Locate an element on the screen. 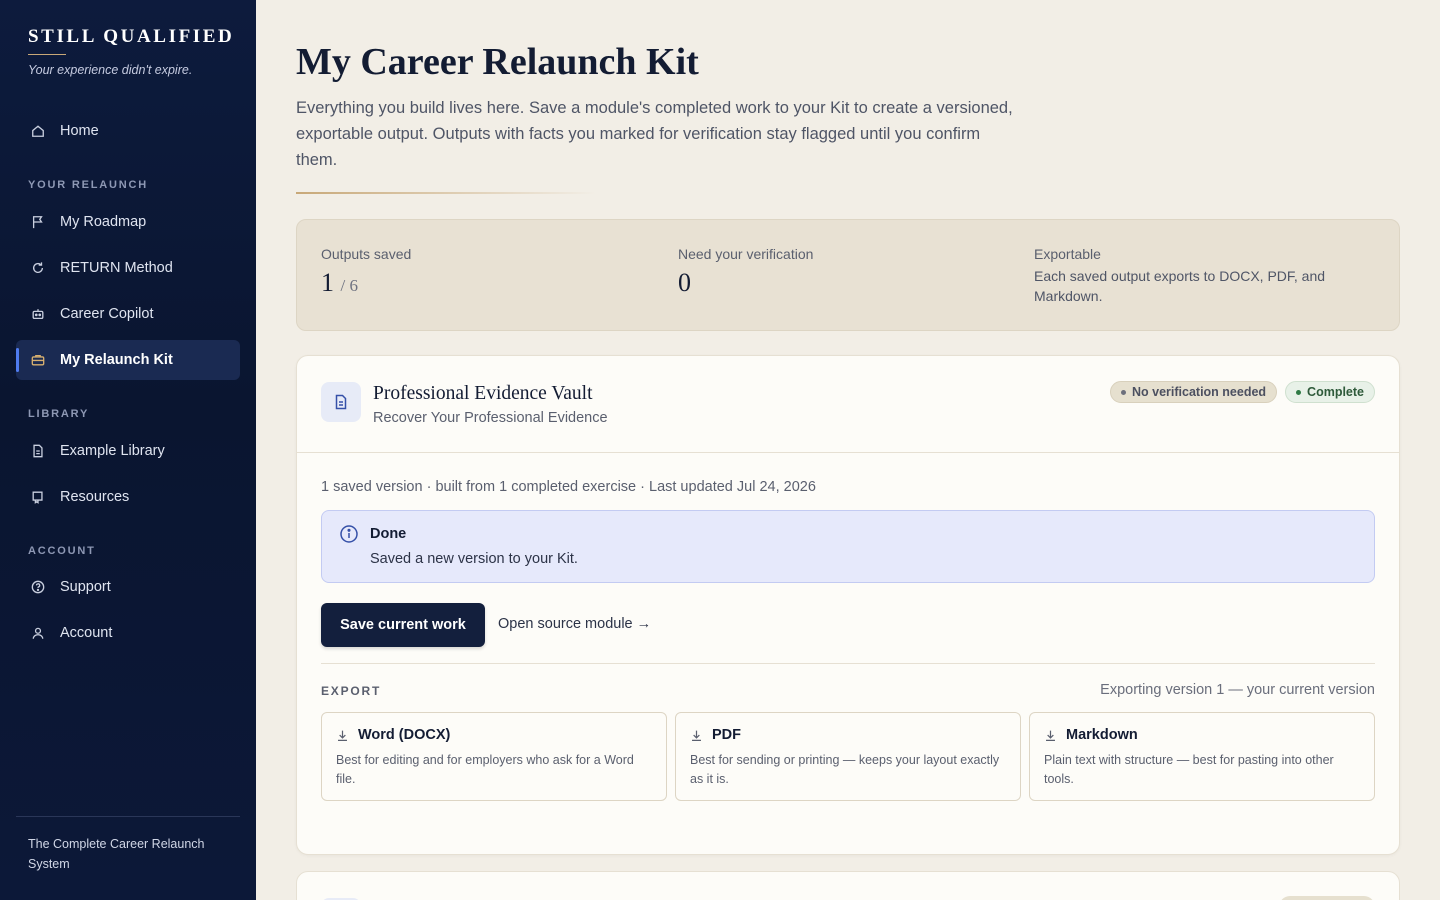 The height and width of the screenshot is (900, 1440). alert-message: Saved a new version to your Kit. is located at coordinates (474, 559).